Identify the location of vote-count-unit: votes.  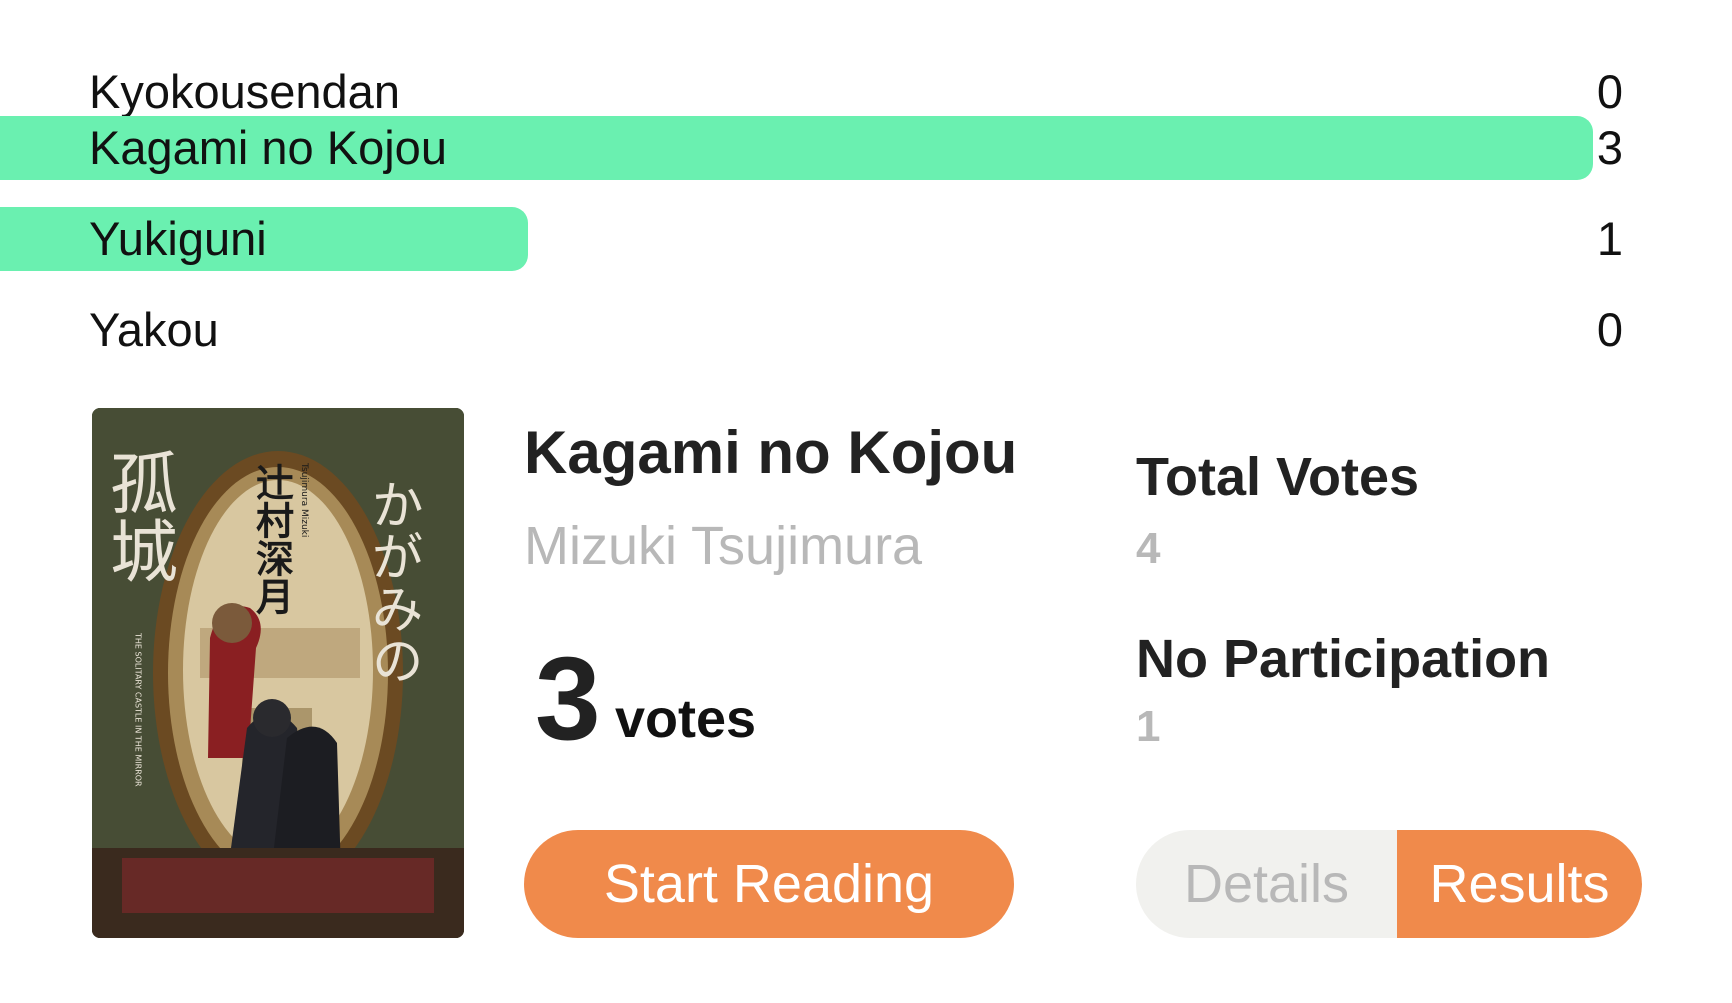
(686, 719).